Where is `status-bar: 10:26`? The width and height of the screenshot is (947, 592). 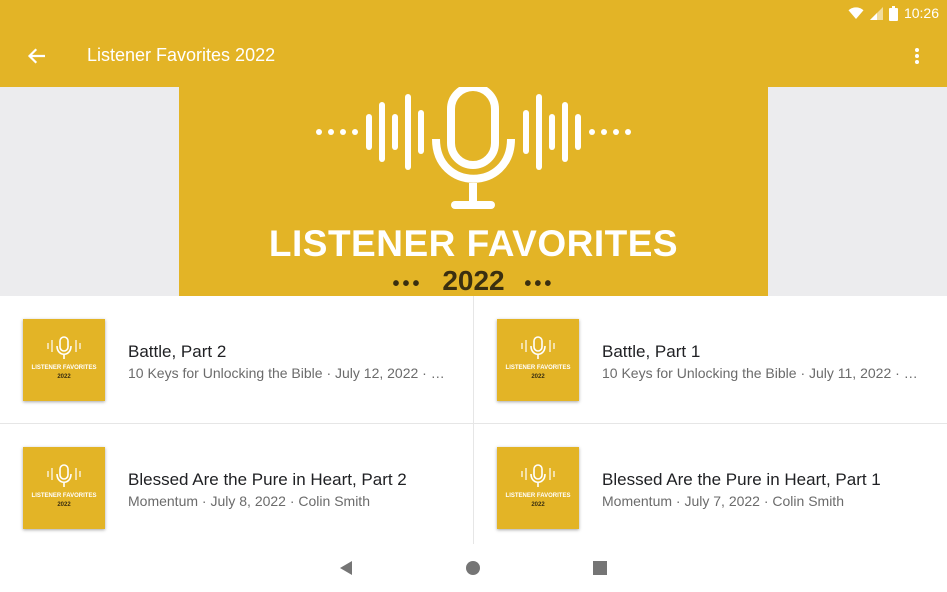
status-bar: 10:26 is located at coordinates (893, 13).